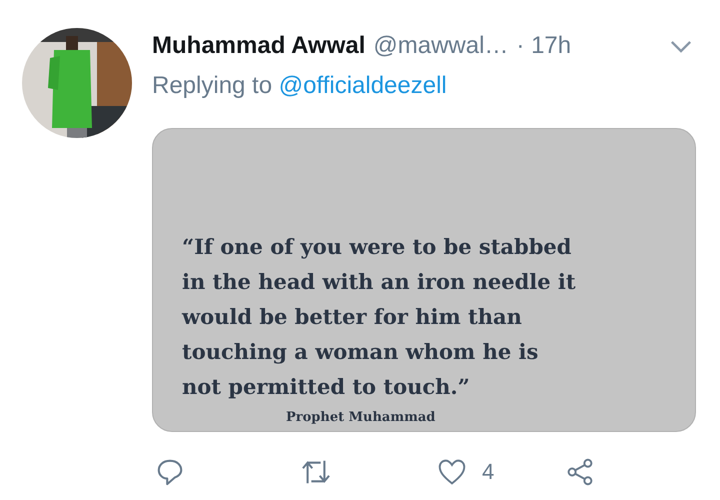  I want to click on reply-label: Replying to, so click(212, 85).